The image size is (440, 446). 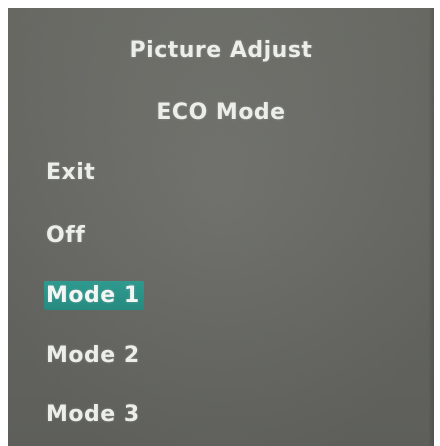 I want to click on option-exit: Exit, so click(x=71, y=172).